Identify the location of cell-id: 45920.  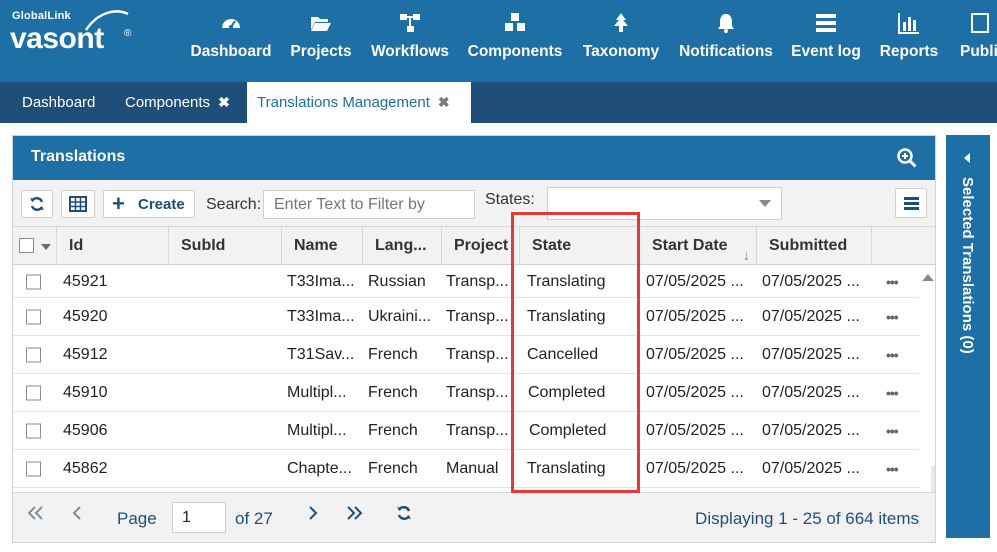
(85, 316).